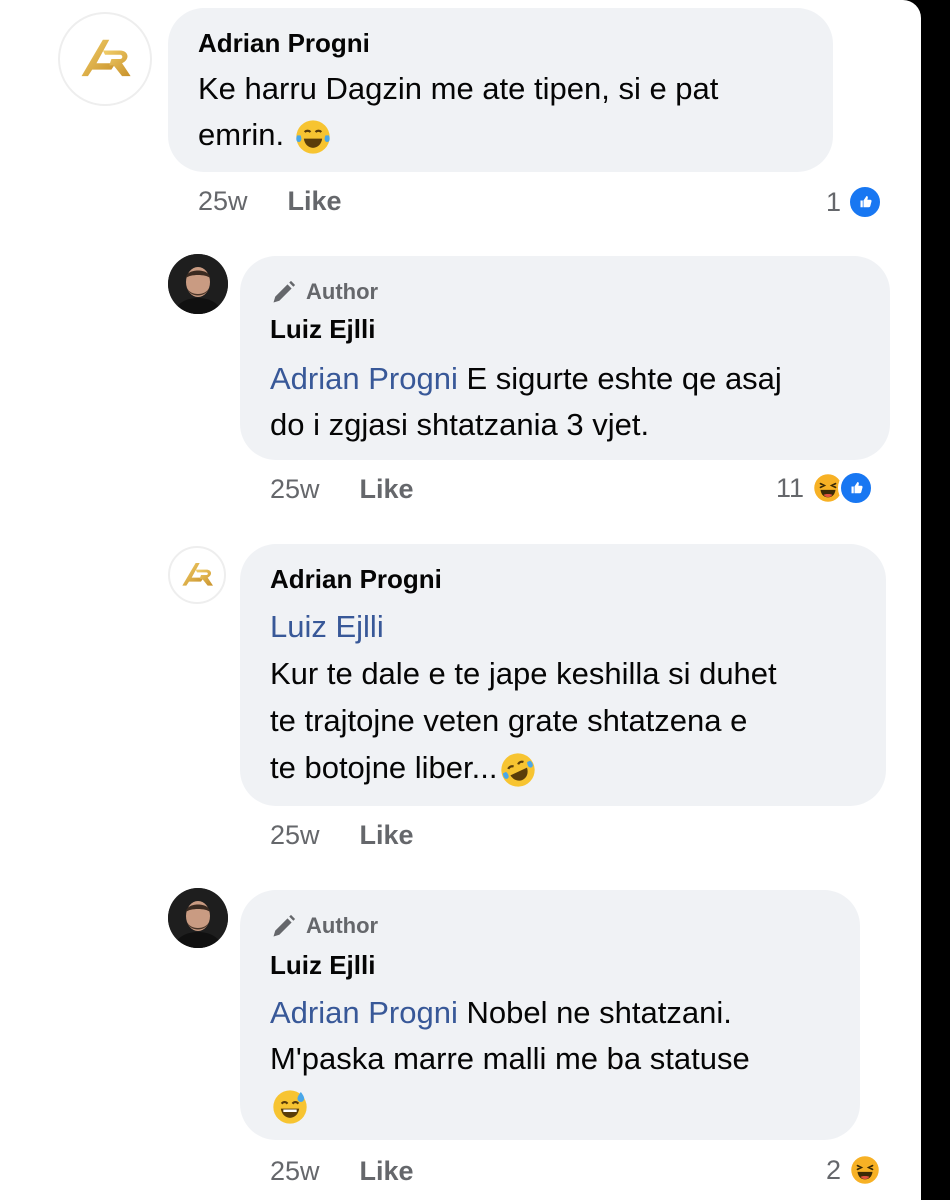  I want to click on reaction-summary: 1, so click(855, 202).